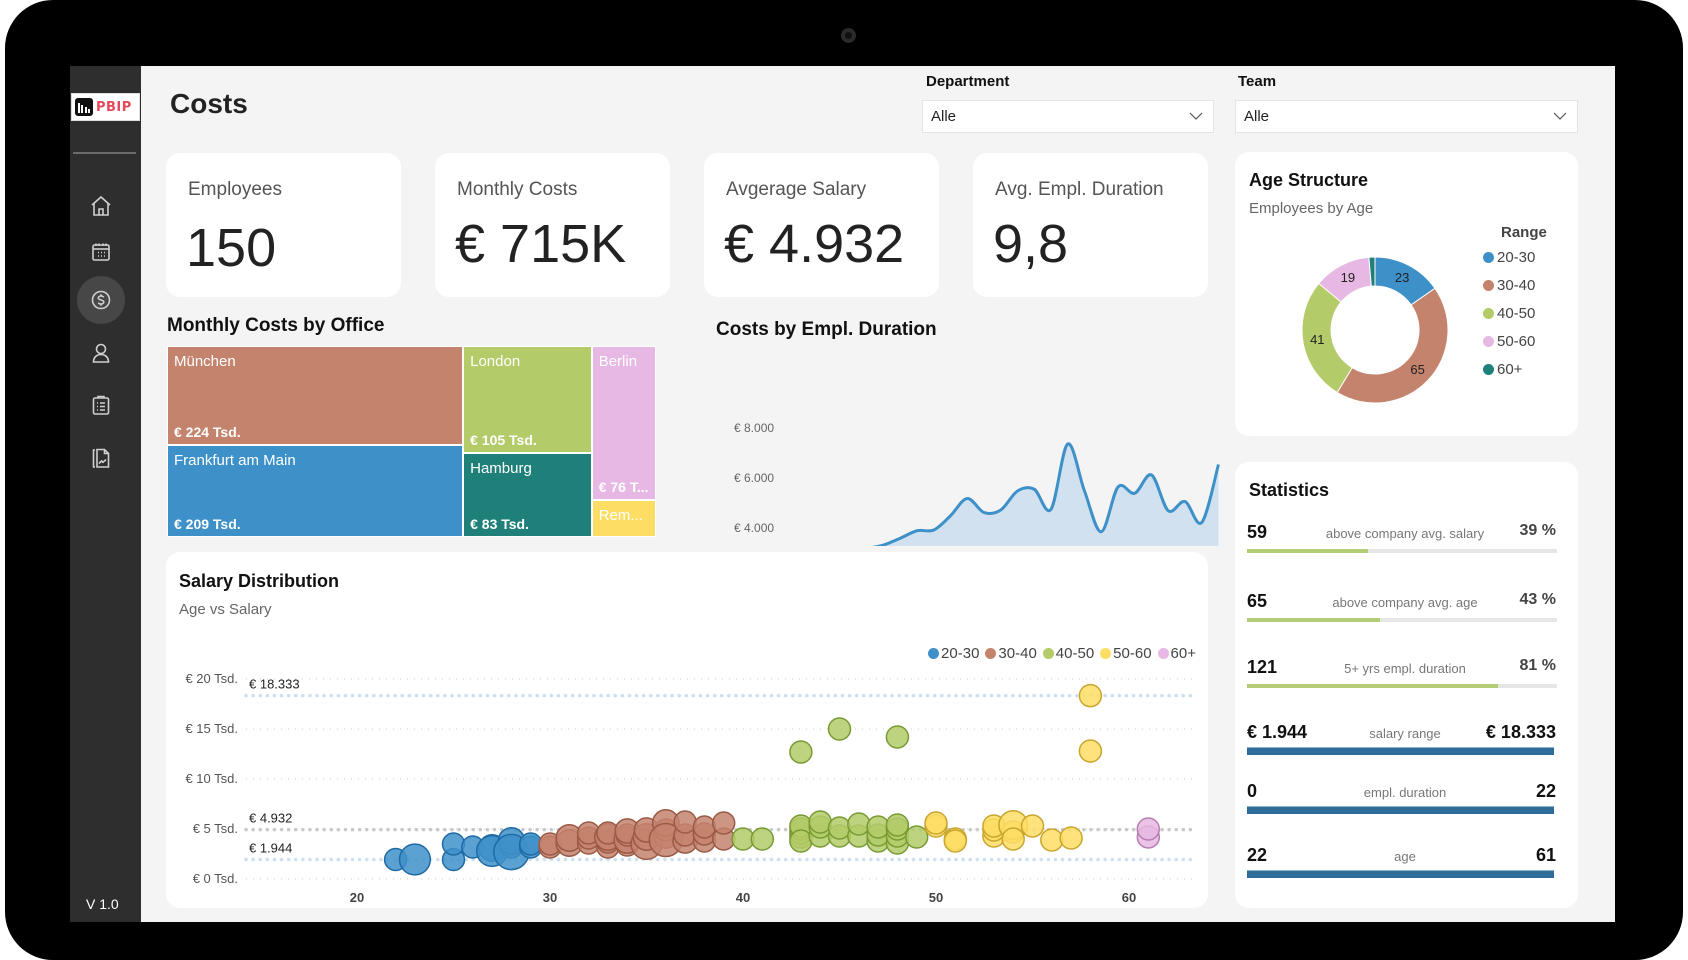 The height and width of the screenshot is (960, 1688). Describe the element at coordinates (1521, 732) in the screenshot. I see `stat-max-value: € 18.333` at that location.